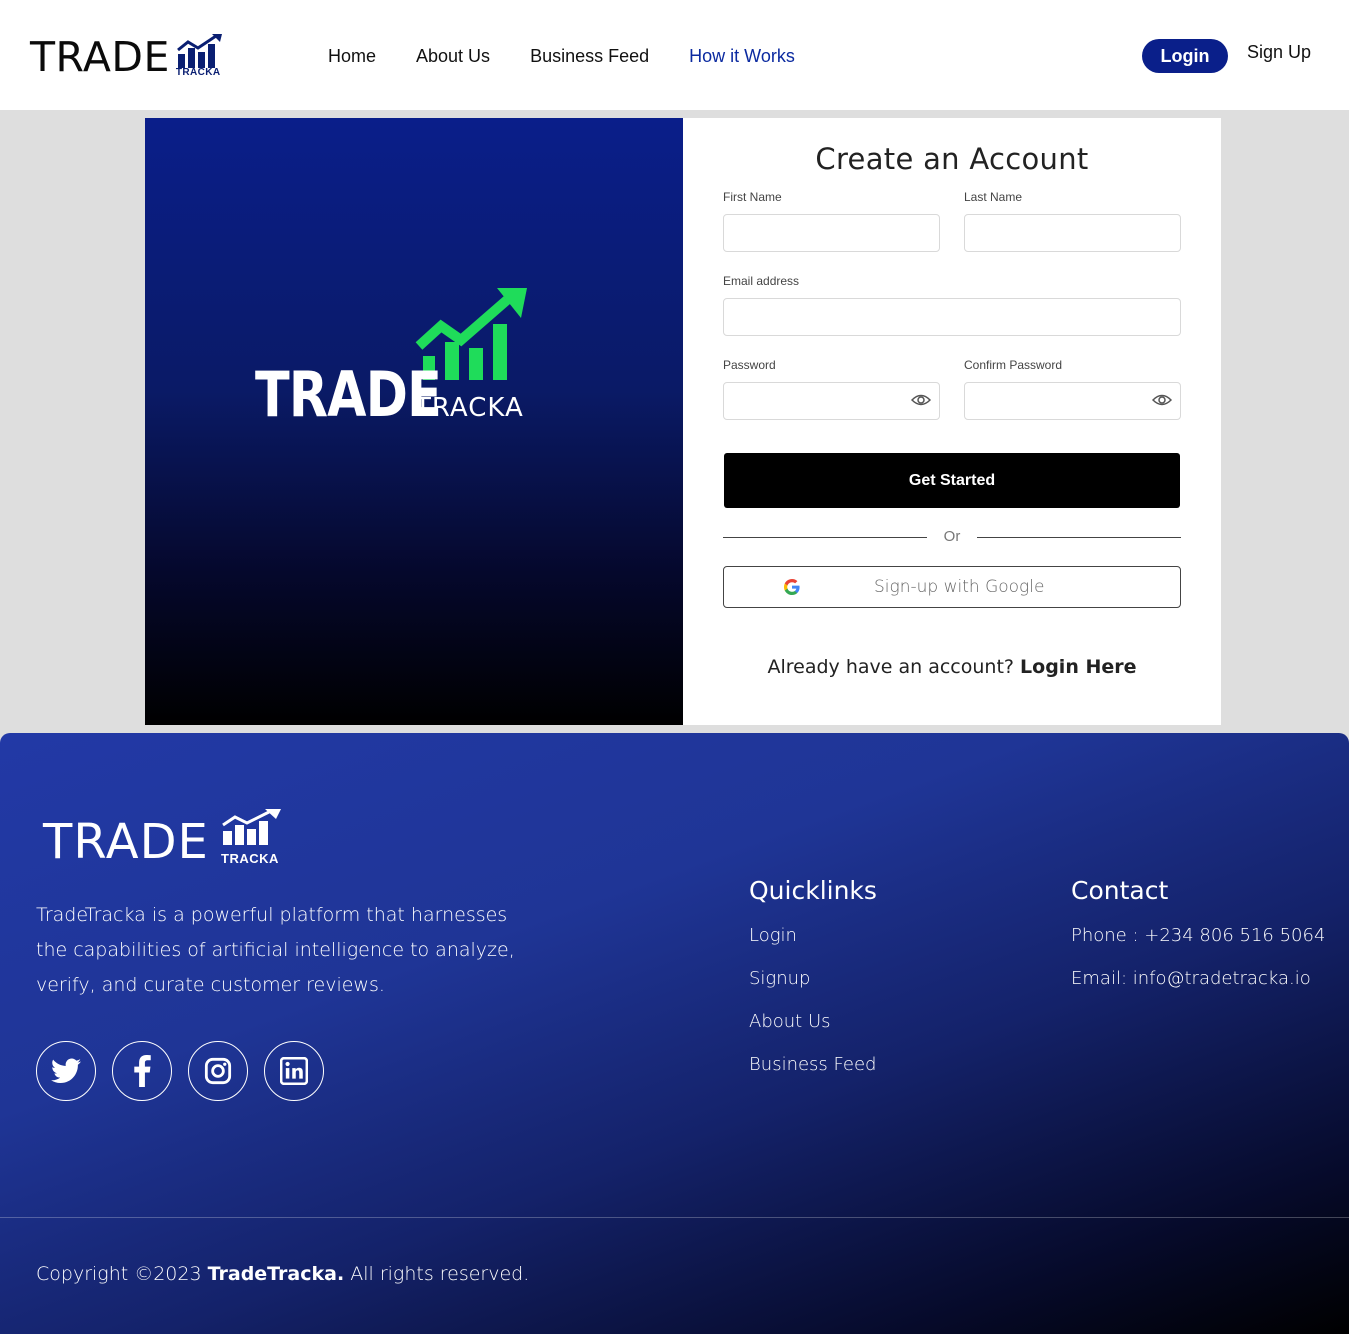 The image size is (1349, 1334). I want to click on login-here-link: Login Here, so click(1078, 667).